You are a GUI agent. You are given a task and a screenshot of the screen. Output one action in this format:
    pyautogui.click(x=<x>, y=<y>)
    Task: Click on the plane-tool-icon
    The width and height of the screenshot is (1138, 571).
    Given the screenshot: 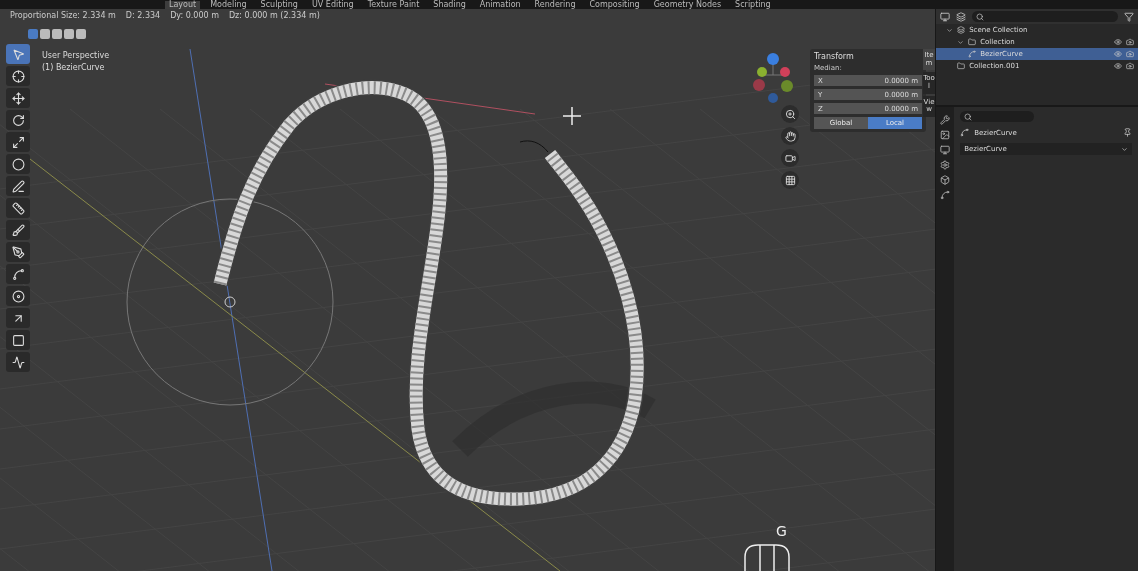 What is the action you would take?
    pyautogui.click(x=18, y=340)
    